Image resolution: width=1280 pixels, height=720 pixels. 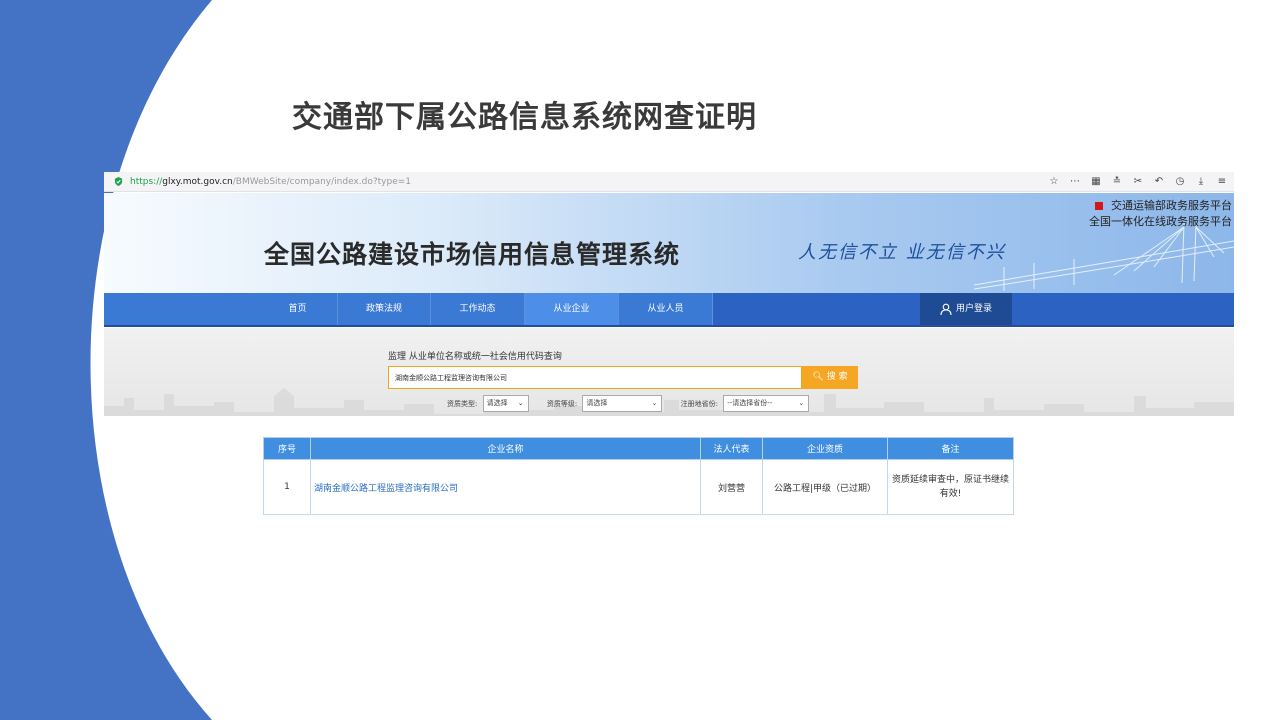 I want to click on history-icon: ◷, so click(x=1180, y=181).